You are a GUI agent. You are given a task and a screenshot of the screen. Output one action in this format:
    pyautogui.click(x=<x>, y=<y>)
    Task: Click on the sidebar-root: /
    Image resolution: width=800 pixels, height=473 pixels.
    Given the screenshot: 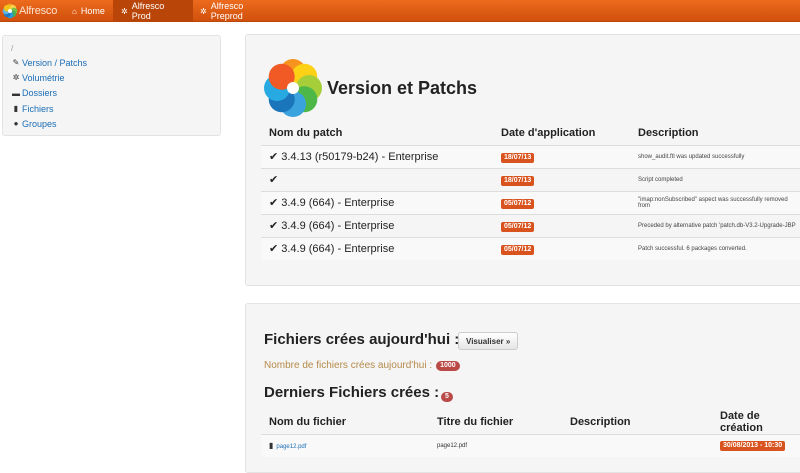 What is the action you would take?
    pyautogui.click(x=12, y=48)
    